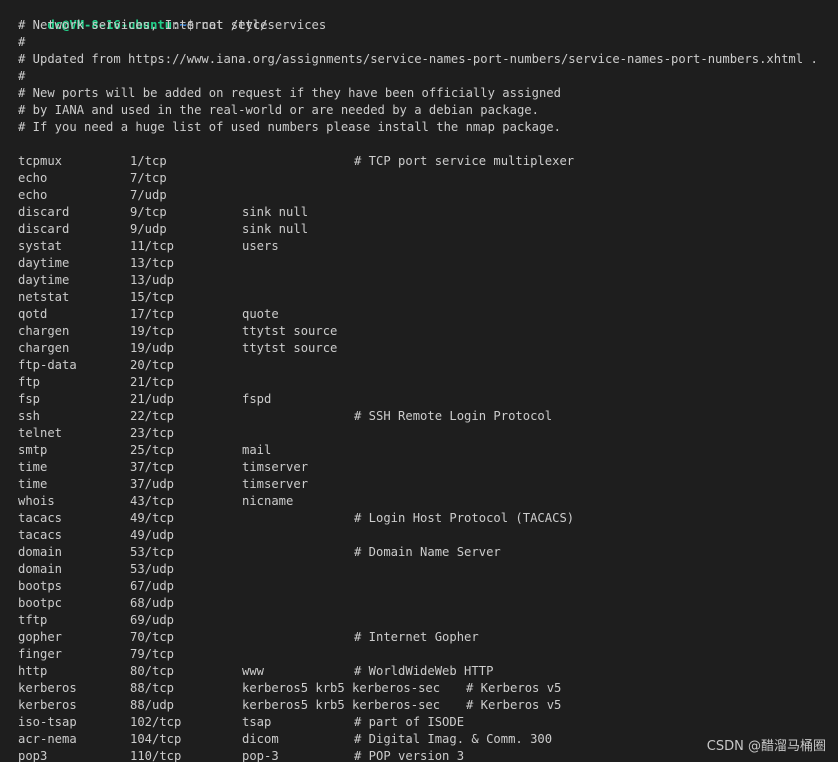  I want to click on service-row: time 37/tcp timserver, so click(418, 467).